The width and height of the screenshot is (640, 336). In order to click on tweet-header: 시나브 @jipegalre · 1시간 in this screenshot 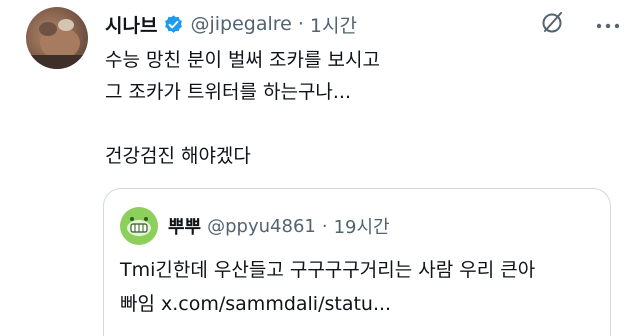, I will do `click(362, 24)`.